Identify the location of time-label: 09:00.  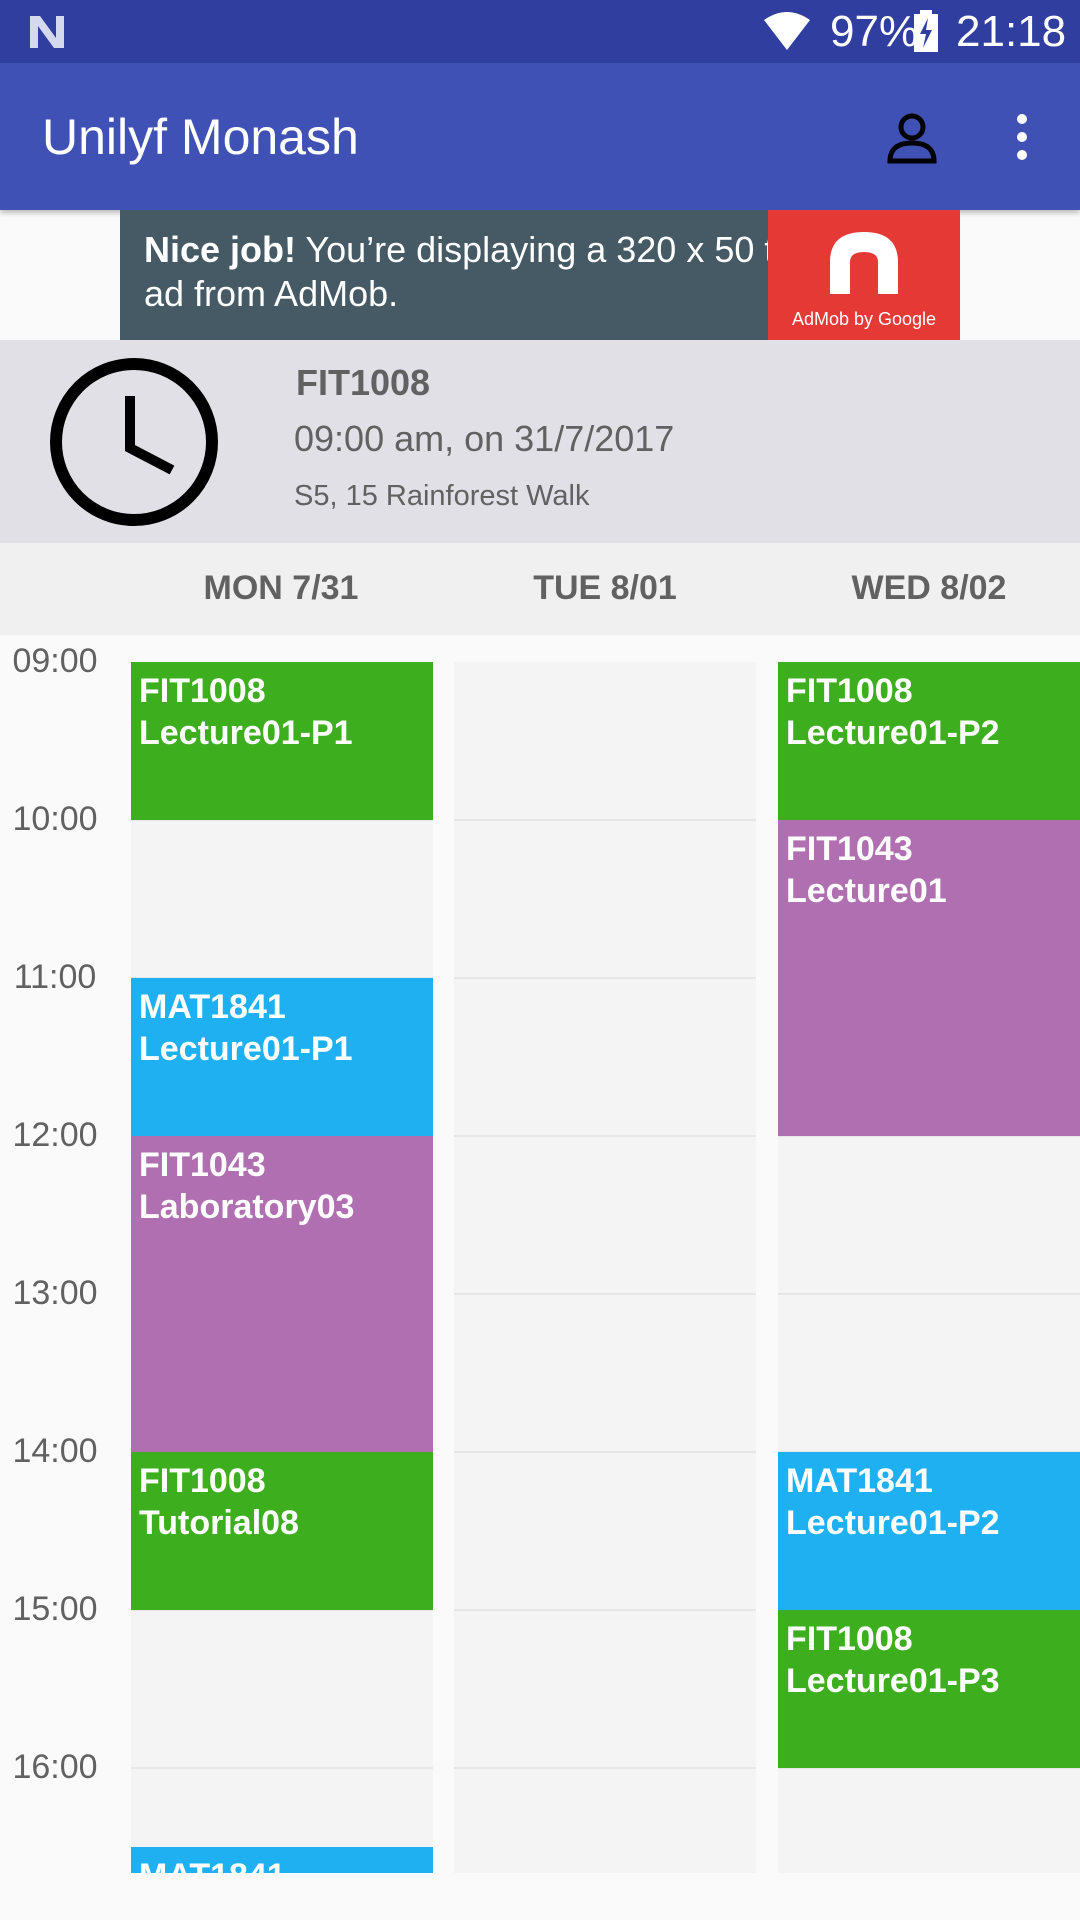
(55, 661).